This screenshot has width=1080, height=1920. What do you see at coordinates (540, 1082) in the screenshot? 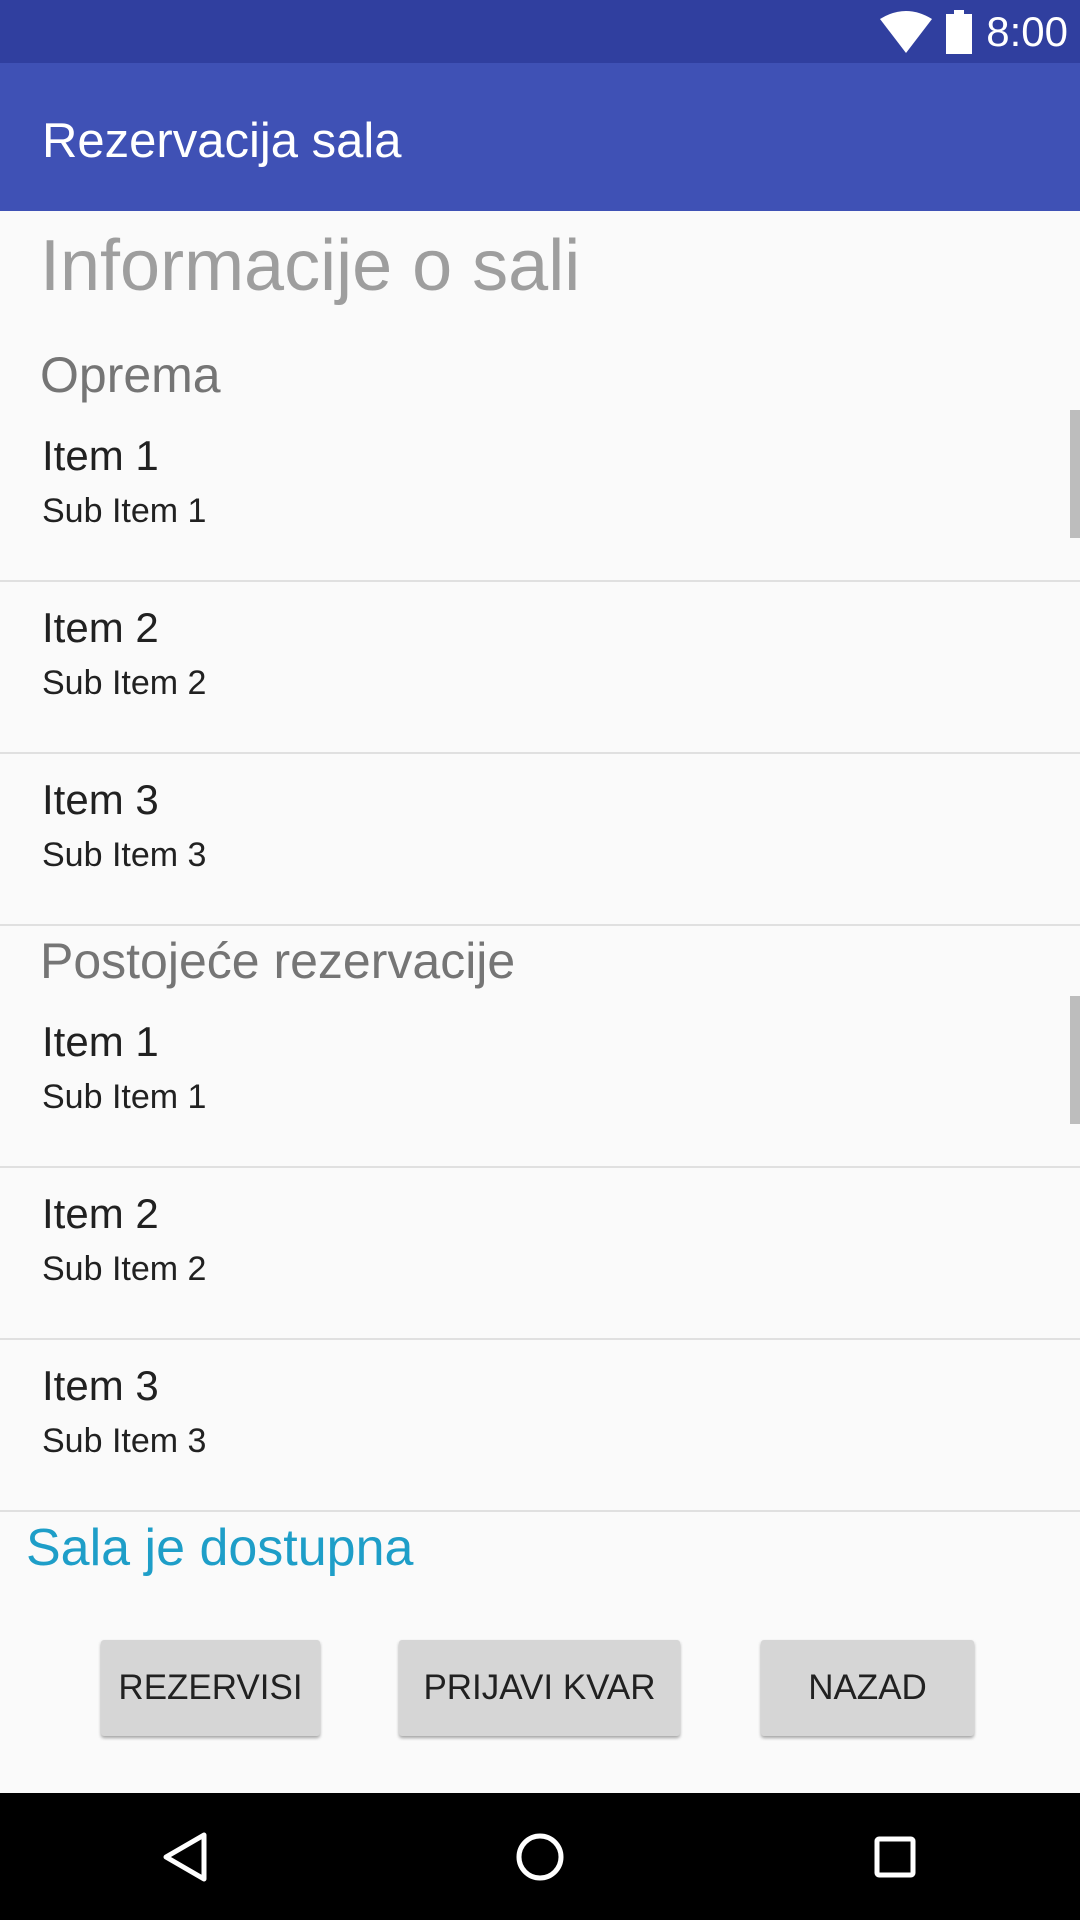
I see `reservation-list-item: Item 1 Sub Item 1` at bounding box center [540, 1082].